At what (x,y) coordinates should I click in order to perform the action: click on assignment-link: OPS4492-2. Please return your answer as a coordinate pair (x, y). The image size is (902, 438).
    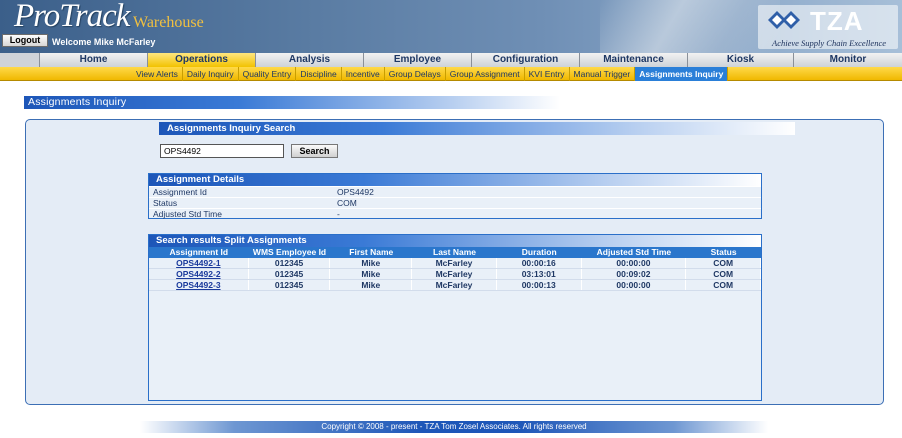
    Looking at the image, I should click on (198, 274).